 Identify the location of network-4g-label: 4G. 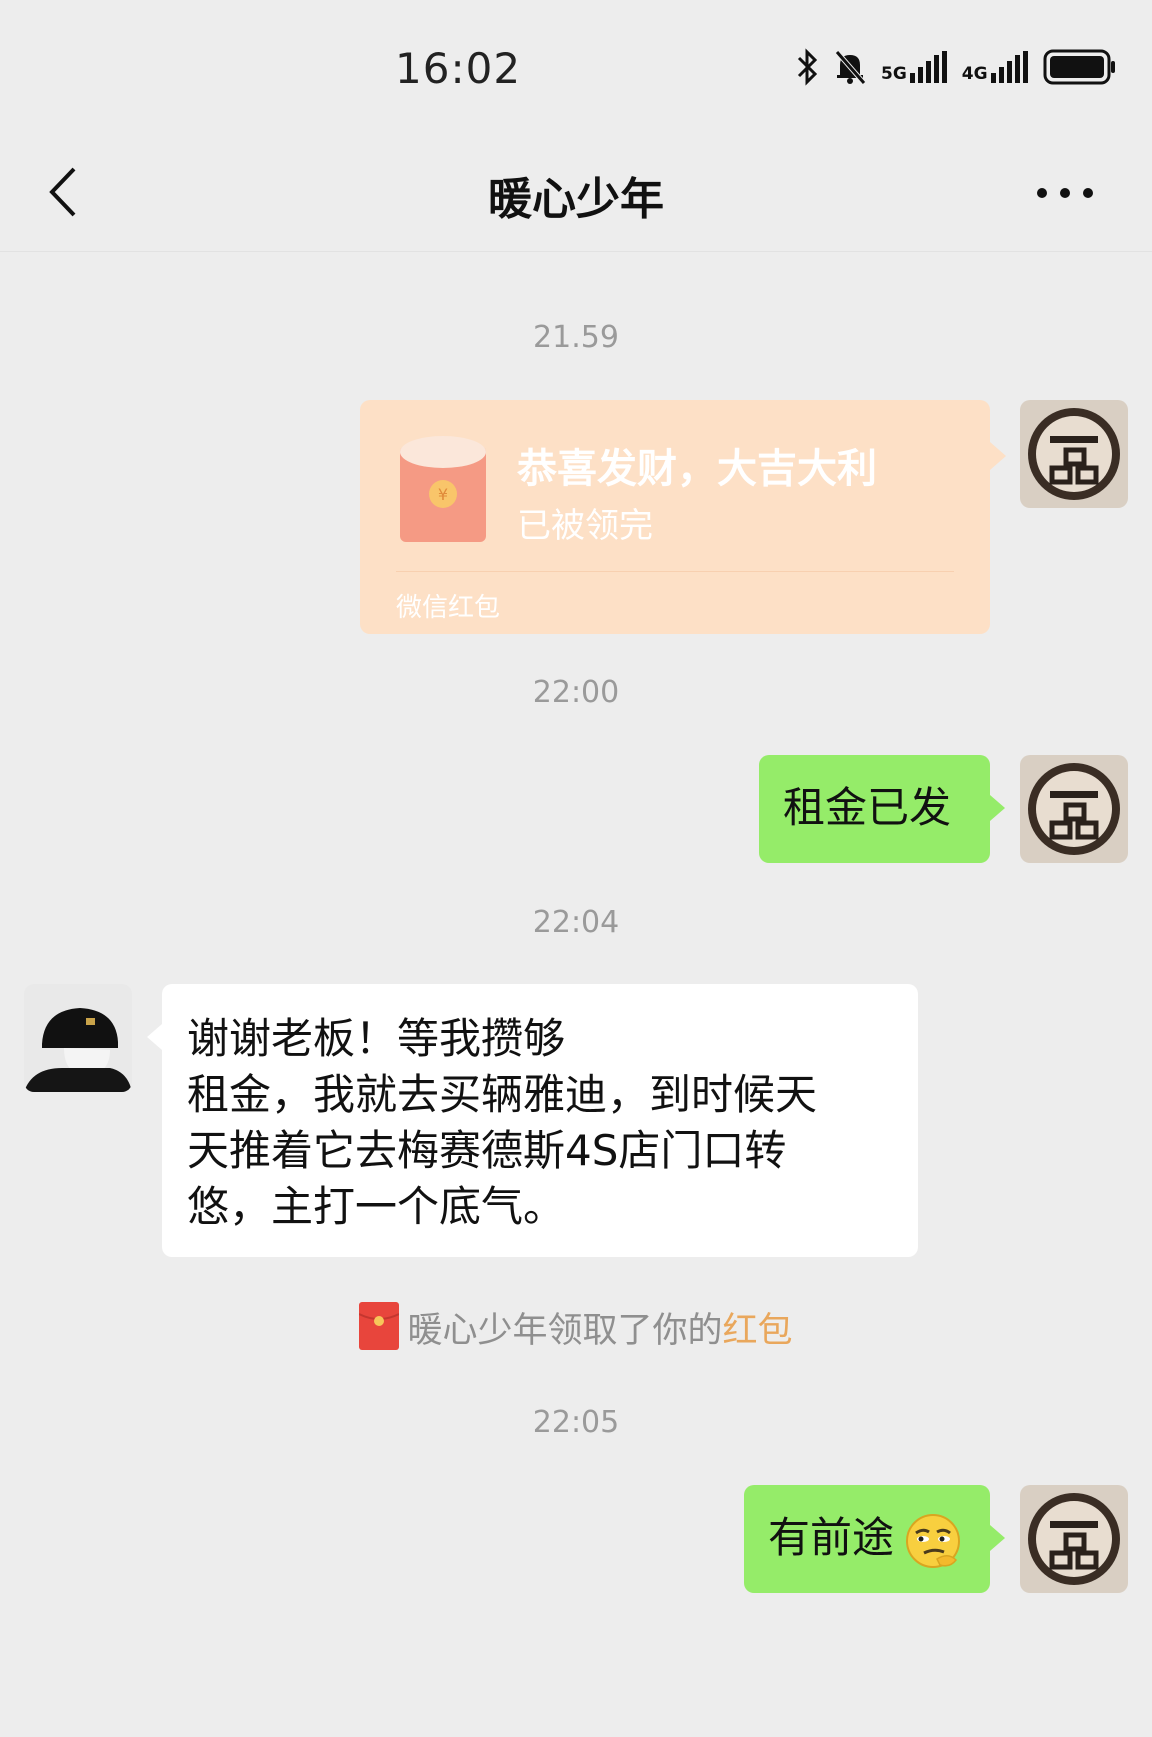
(974, 74).